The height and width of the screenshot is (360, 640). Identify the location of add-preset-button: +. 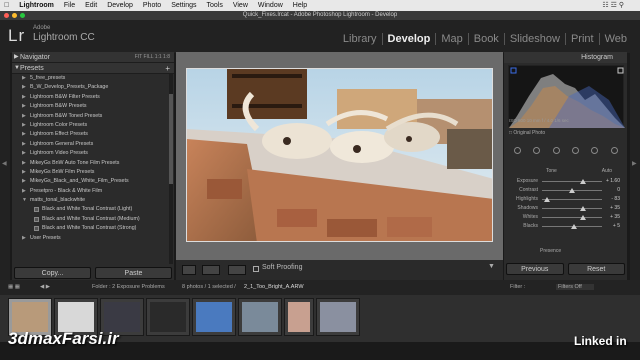
(167, 68).